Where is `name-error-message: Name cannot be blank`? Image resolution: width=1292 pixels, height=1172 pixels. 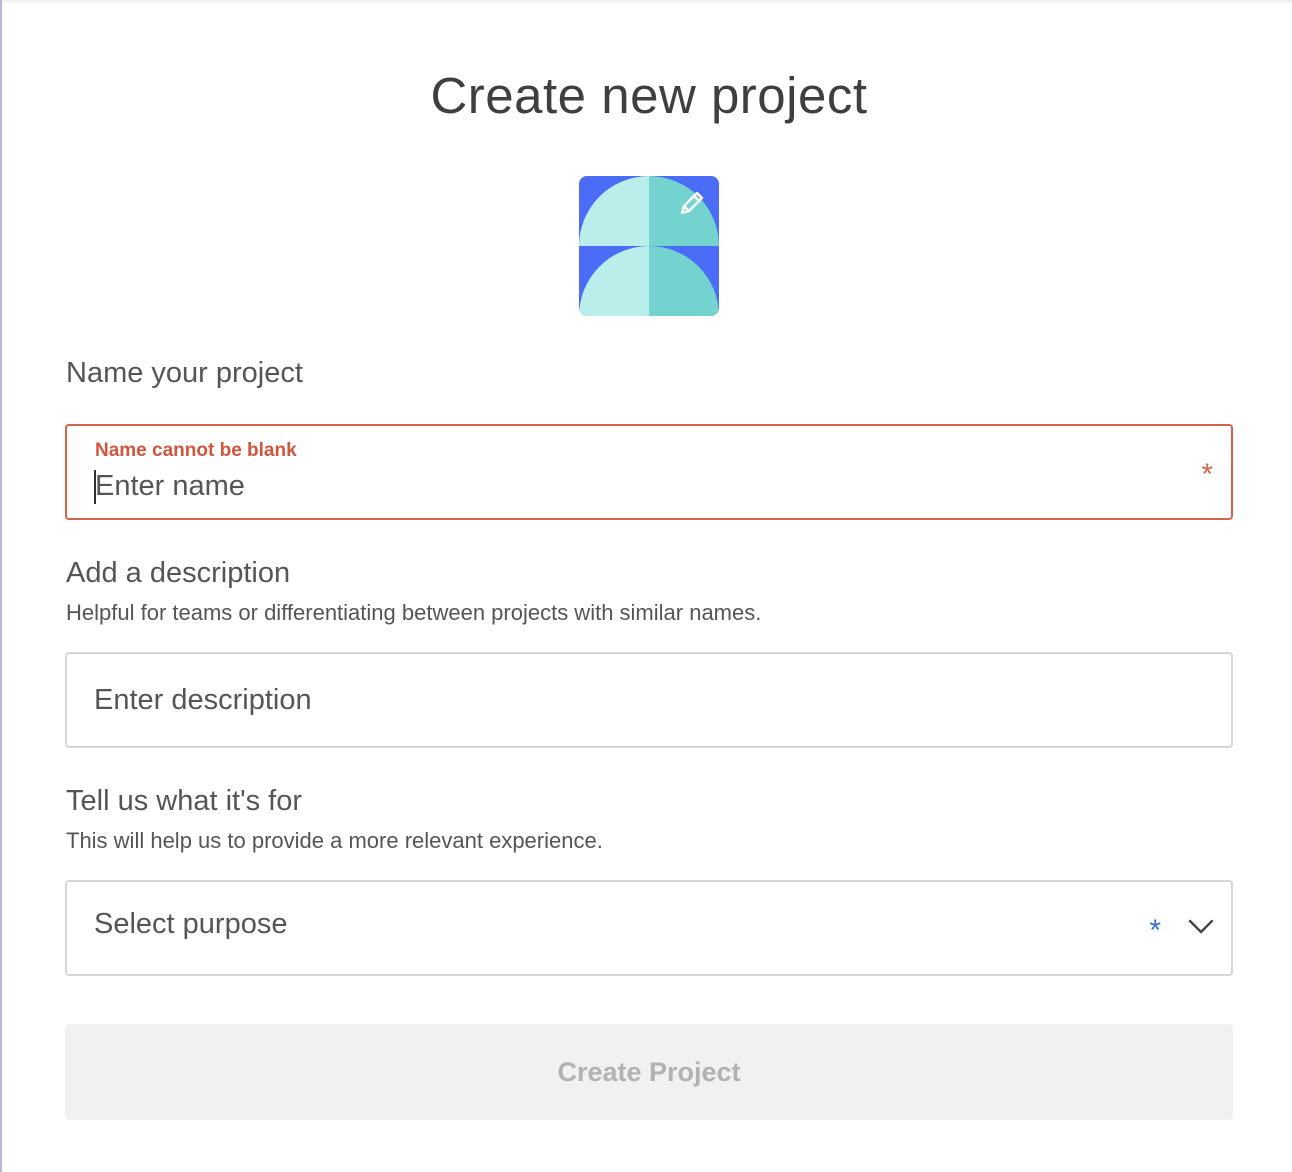 name-error-message: Name cannot be blank is located at coordinates (196, 450).